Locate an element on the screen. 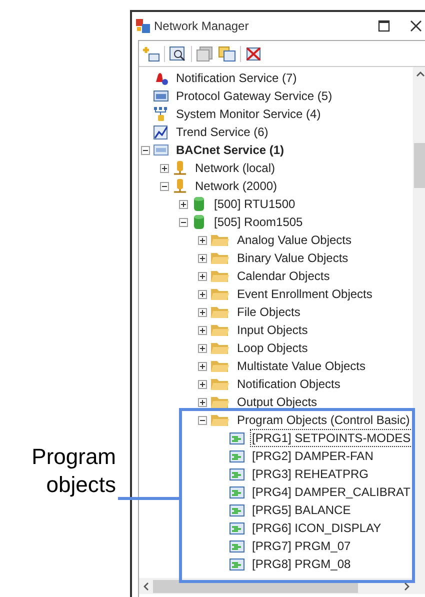 The height and width of the screenshot is (597, 425). scroll-right-icon is located at coordinates (407, 586).